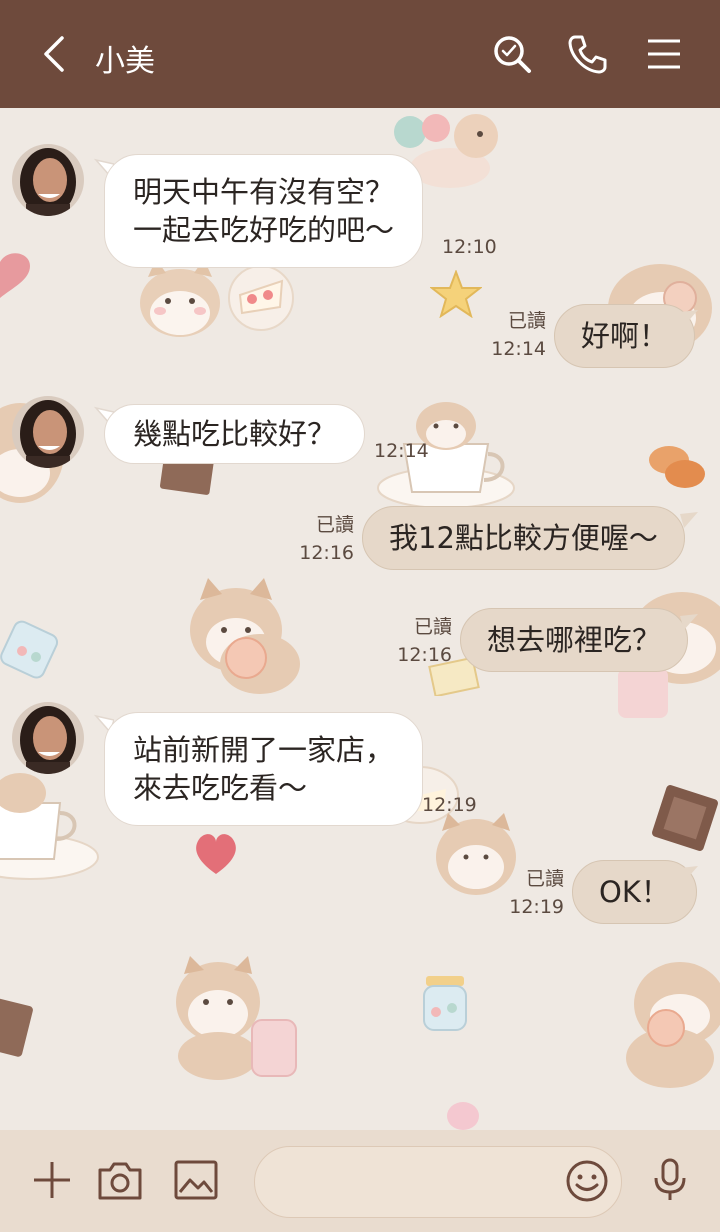  I want to click on message-bubble: 好啊！, so click(625, 336).